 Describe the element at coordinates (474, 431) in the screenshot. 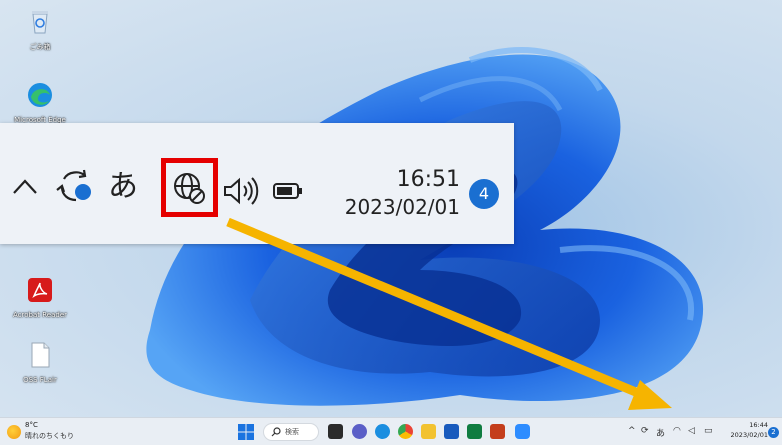

I see `excel-icon` at that location.